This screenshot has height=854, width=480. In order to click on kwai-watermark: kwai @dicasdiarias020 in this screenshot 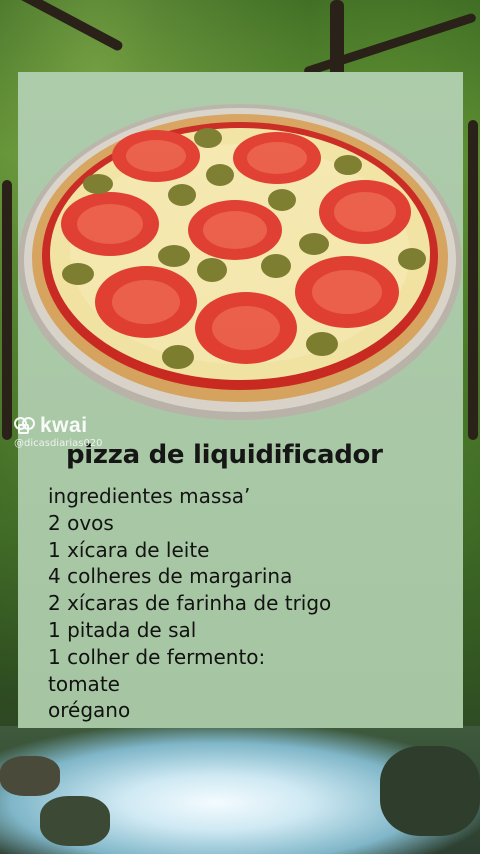, I will do `click(58, 431)`.